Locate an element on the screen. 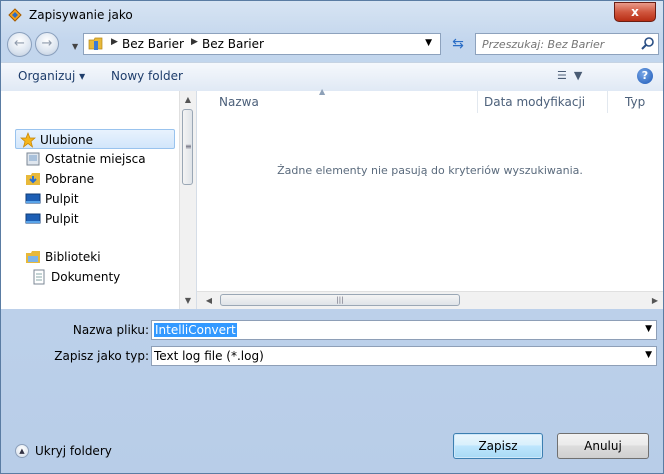 Image resolution: width=664 pixels, height=474 pixels. column-header-type: Typ is located at coordinates (635, 102).